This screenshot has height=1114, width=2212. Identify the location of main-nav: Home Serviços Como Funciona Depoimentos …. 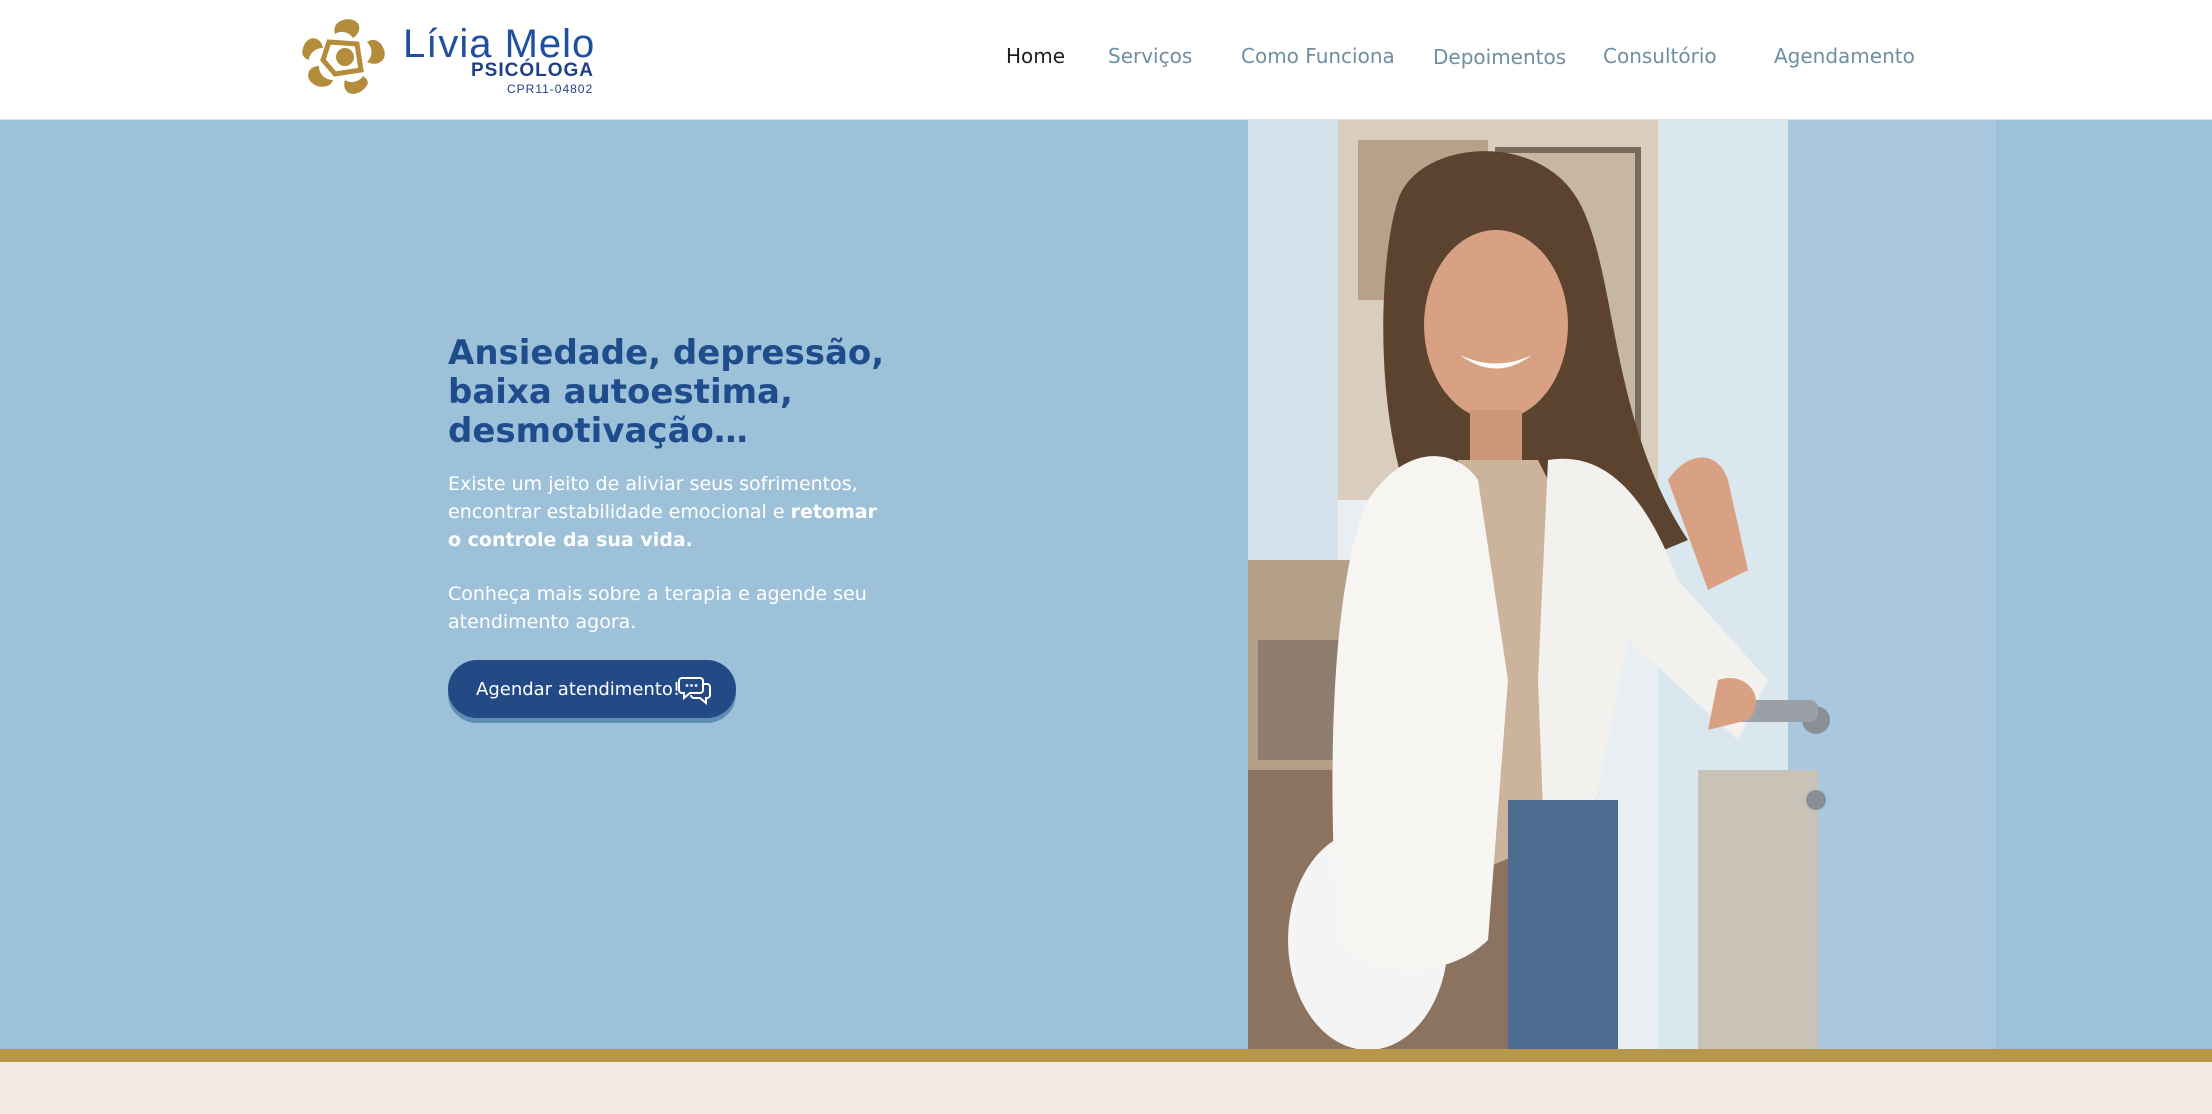
(1106, 60).